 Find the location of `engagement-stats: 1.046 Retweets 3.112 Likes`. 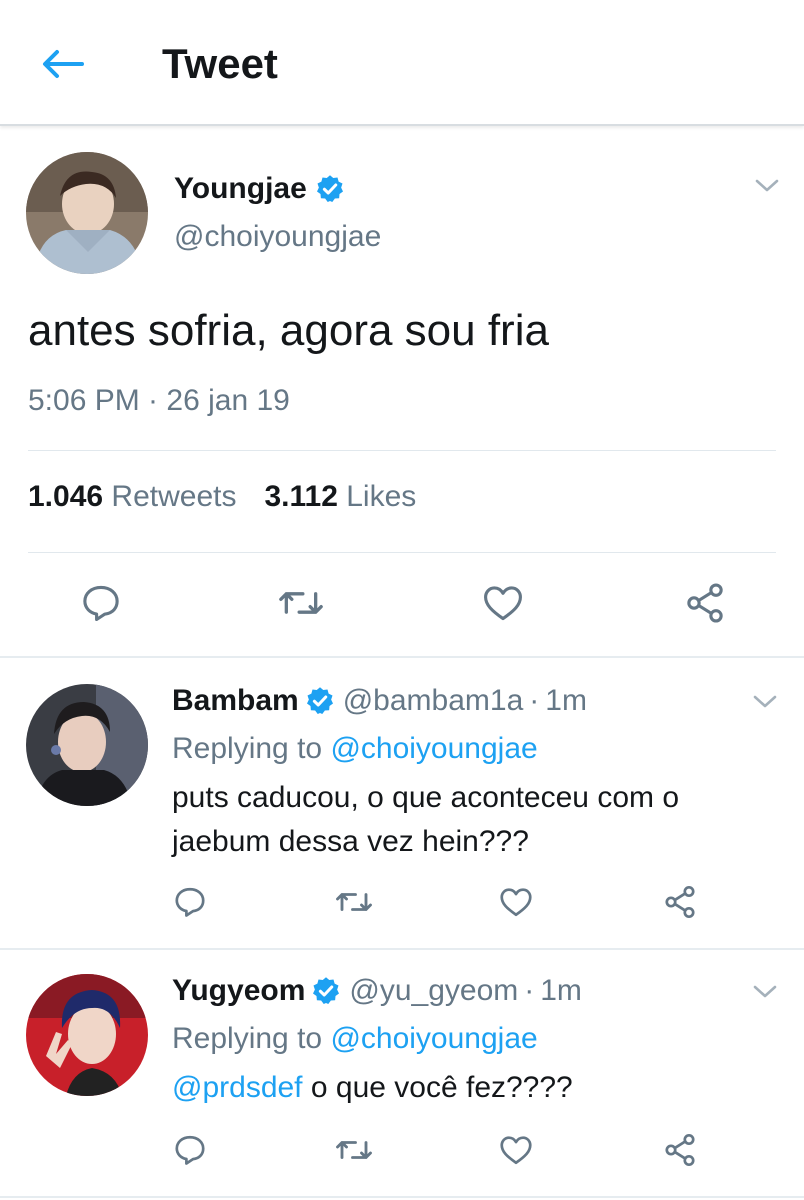

engagement-stats: 1.046 Retweets 3.112 Likes is located at coordinates (222, 497).